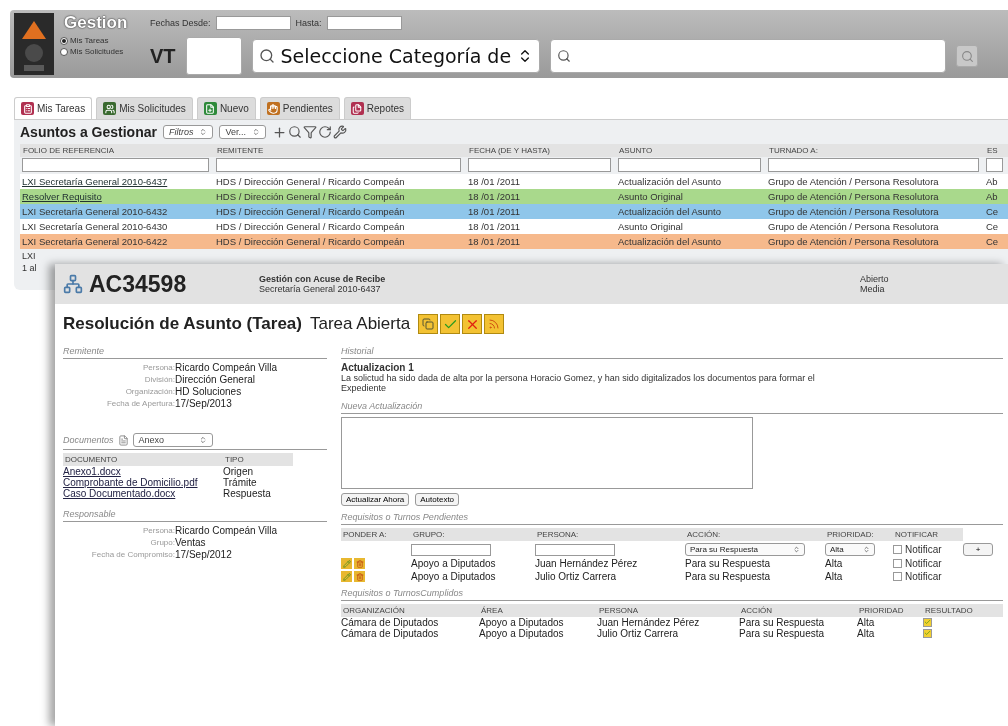  I want to click on filter-icon, so click(309, 132).